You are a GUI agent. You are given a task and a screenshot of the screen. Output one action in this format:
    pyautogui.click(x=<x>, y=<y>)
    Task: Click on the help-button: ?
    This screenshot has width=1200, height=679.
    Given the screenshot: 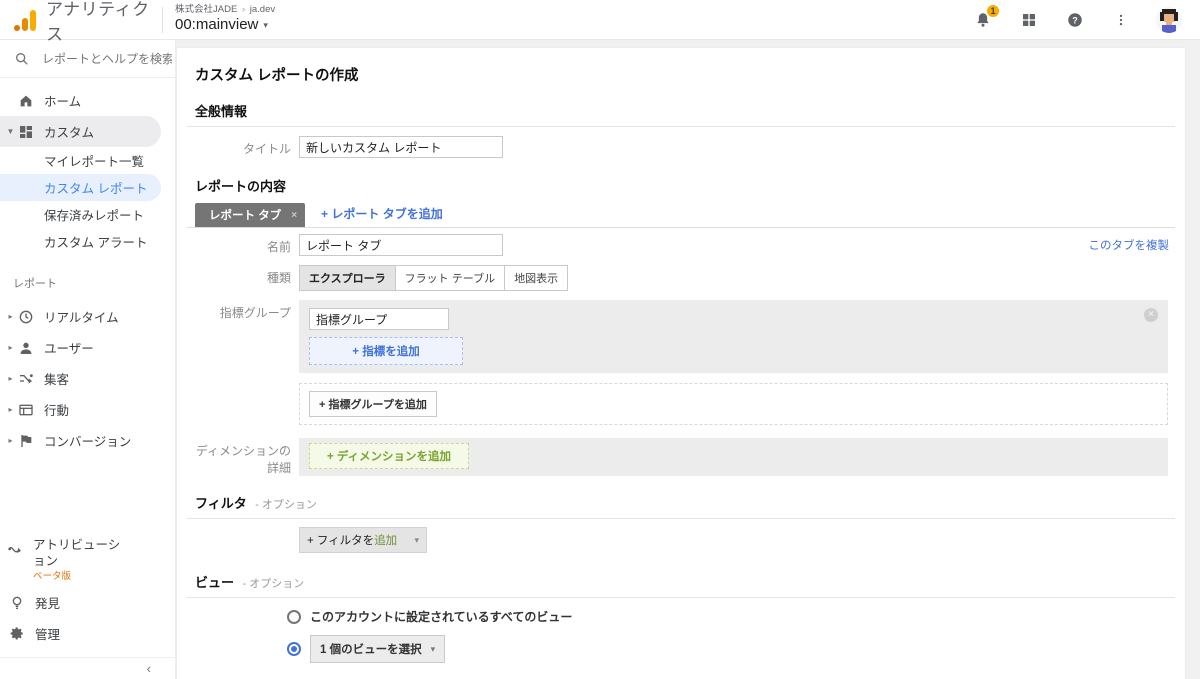 What is the action you would take?
    pyautogui.click(x=1075, y=20)
    